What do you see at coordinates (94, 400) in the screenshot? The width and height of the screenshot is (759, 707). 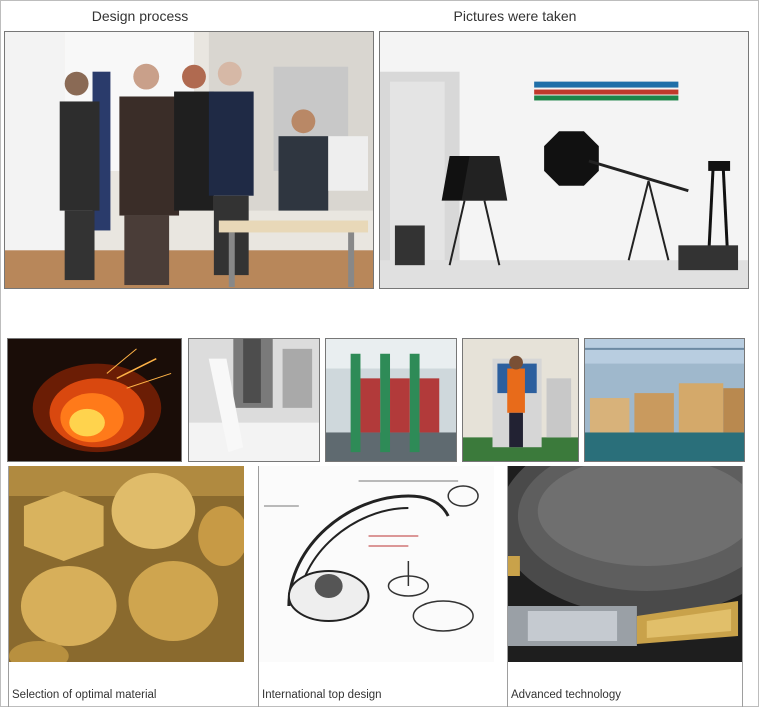 I see `furnace-fire-photo` at bounding box center [94, 400].